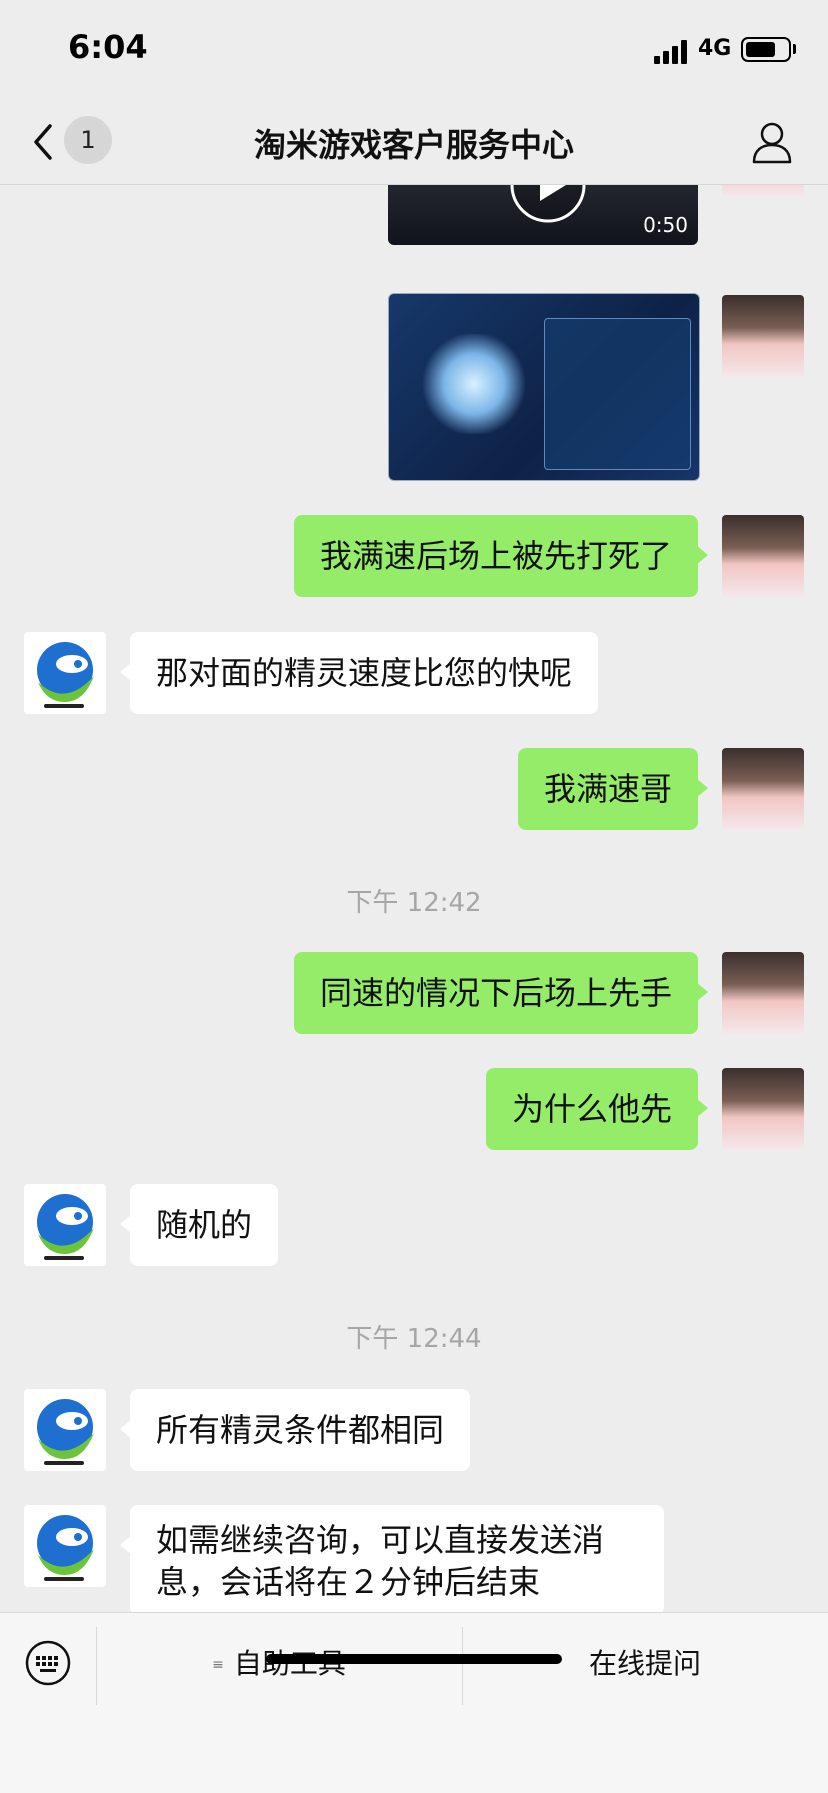 Image resolution: width=828 pixels, height=1793 pixels. Describe the element at coordinates (665, 225) in the screenshot. I see `video-duration: 0:50` at that location.